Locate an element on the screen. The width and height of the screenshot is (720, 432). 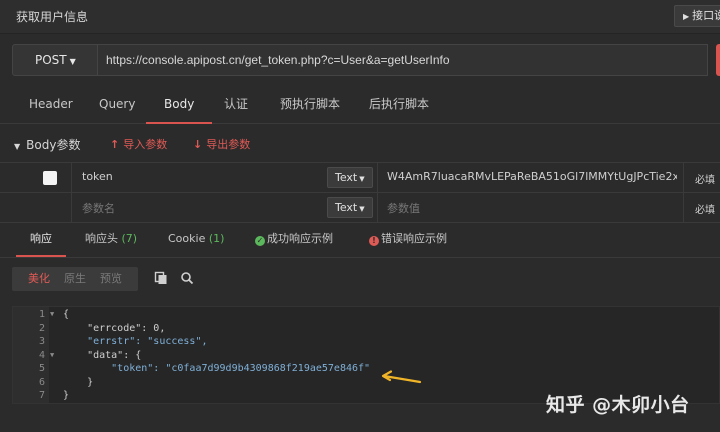
format-raw-button: 原生 is located at coordinates (75, 279).